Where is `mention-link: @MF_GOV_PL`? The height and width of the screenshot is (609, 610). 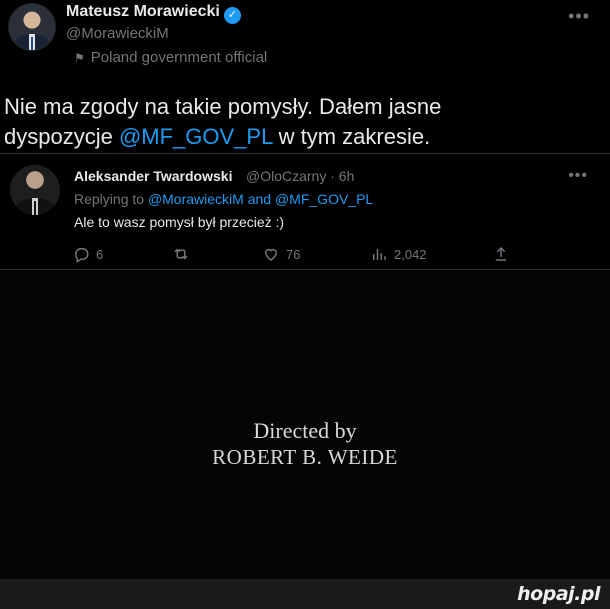 mention-link: @MF_GOV_PL is located at coordinates (196, 136).